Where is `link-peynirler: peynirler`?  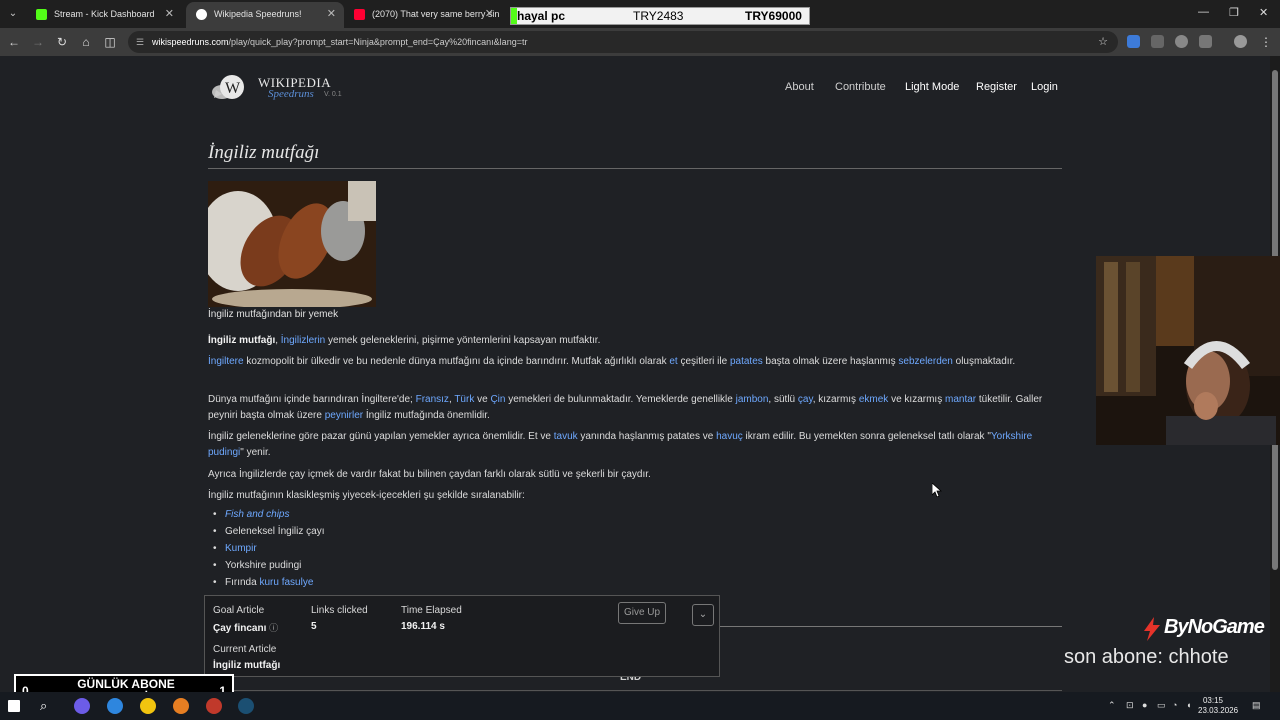
link-peynirler: peynirler is located at coordinates (344, 415).